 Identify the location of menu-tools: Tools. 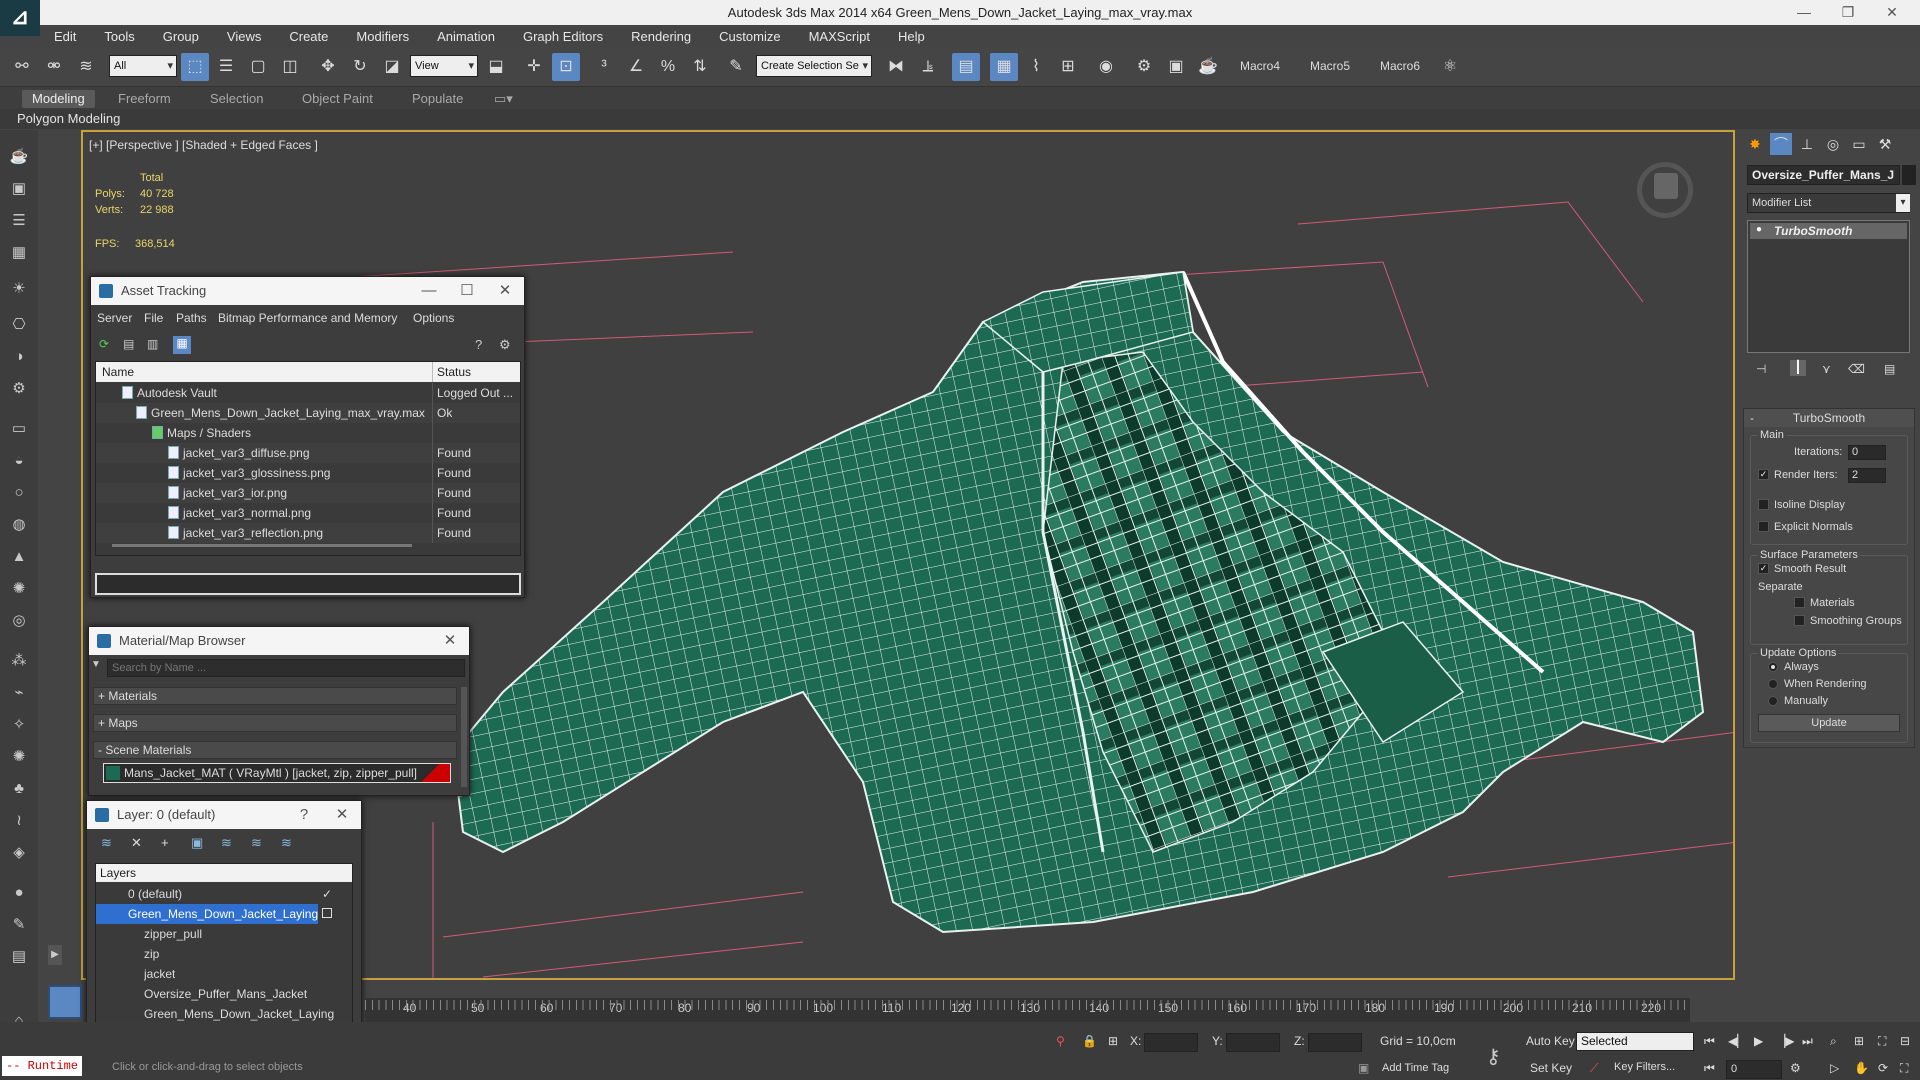
(119, 36).